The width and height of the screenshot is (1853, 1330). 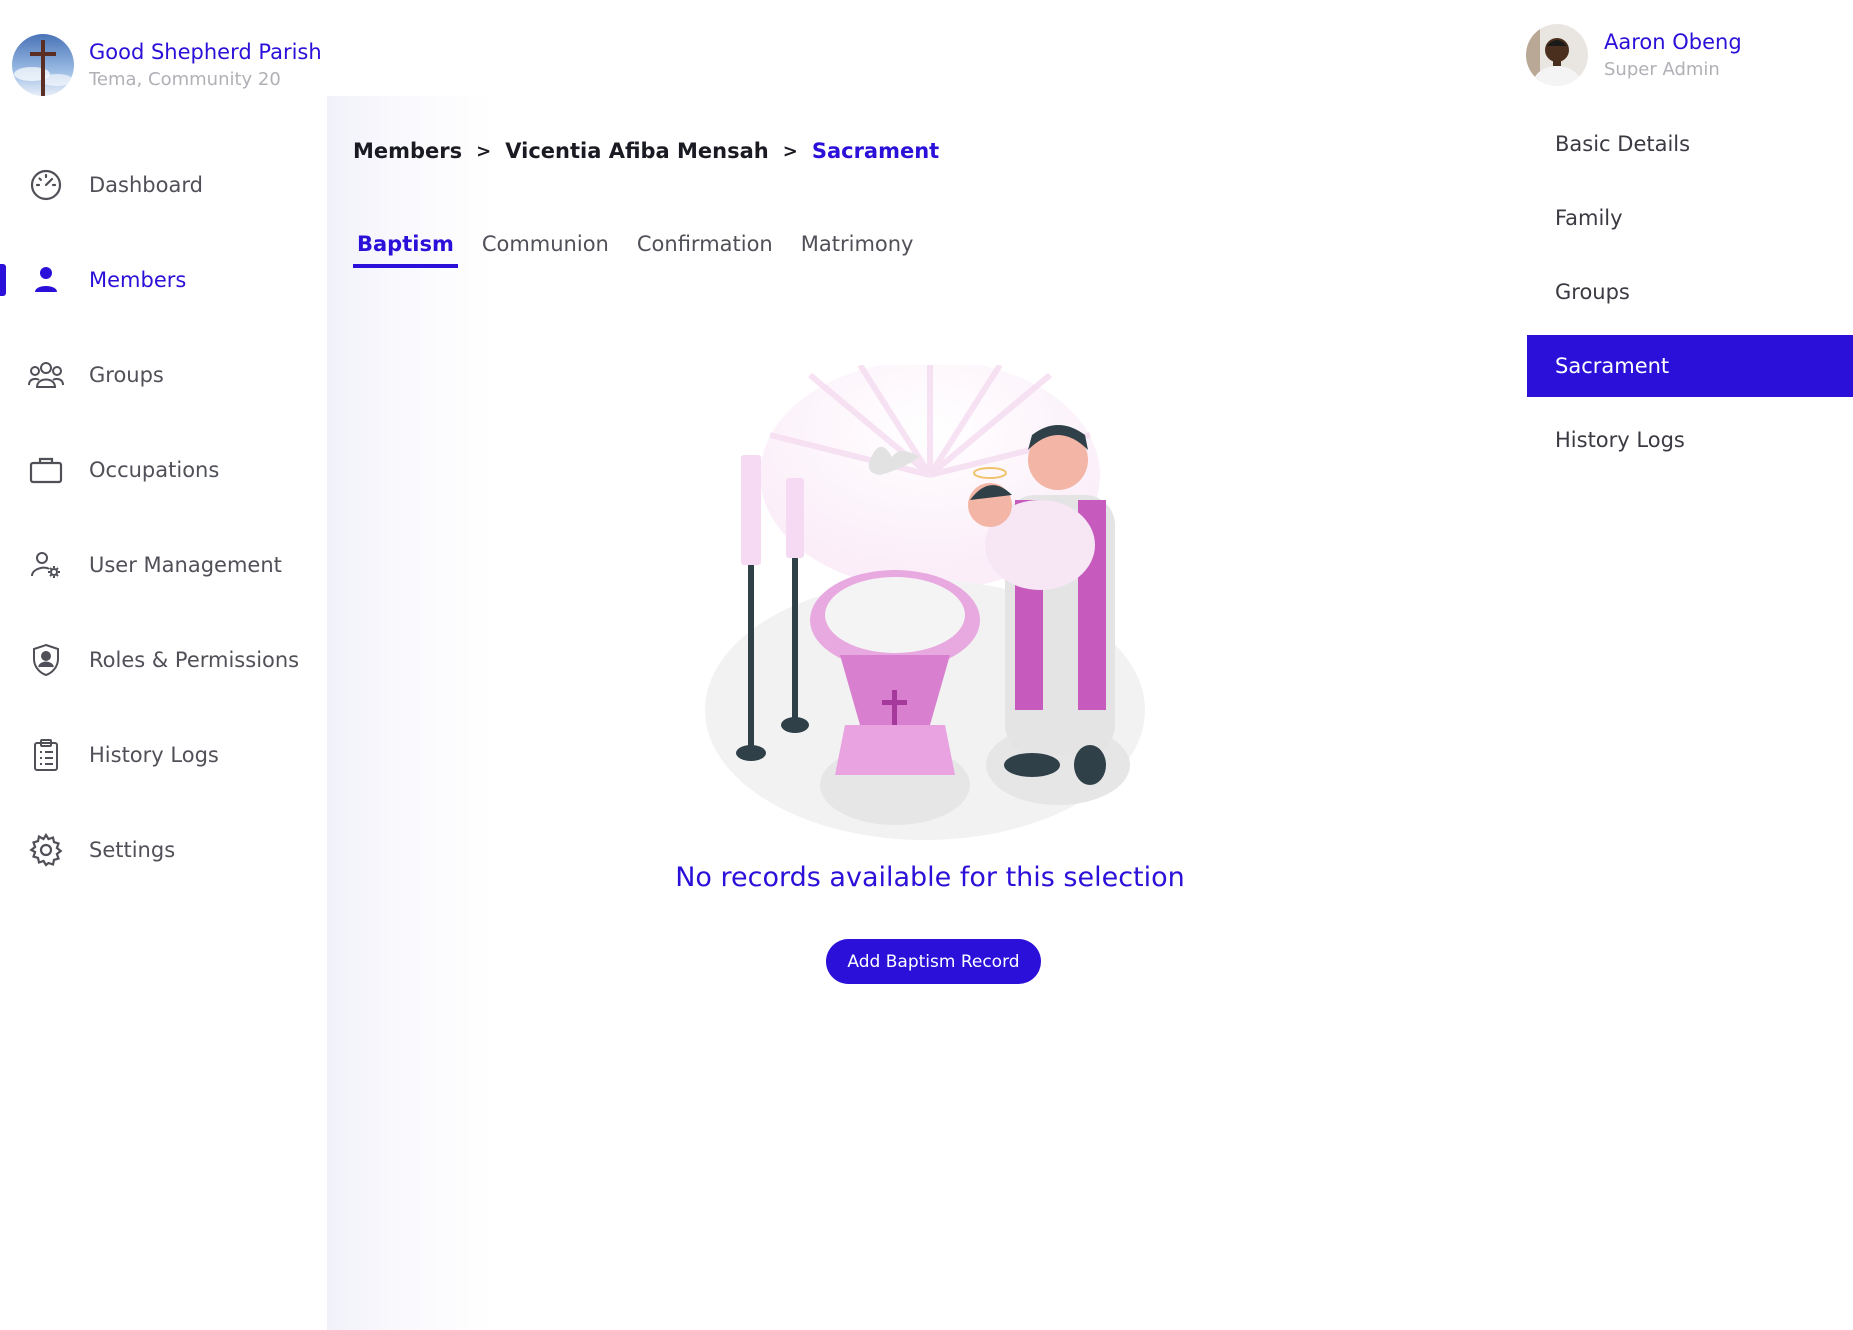 I want to click on clipboard-list-icon, so click(x=46, y=755).